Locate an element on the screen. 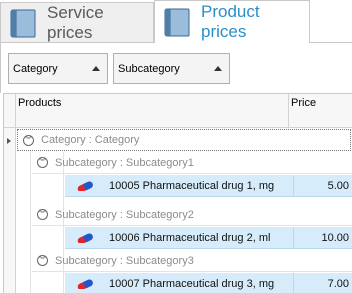 The height and width of the screenshot is (293, 352). product-name-cell: 10006 Pharmaceutical drug 2, ml is located at coordinates (190, 237).